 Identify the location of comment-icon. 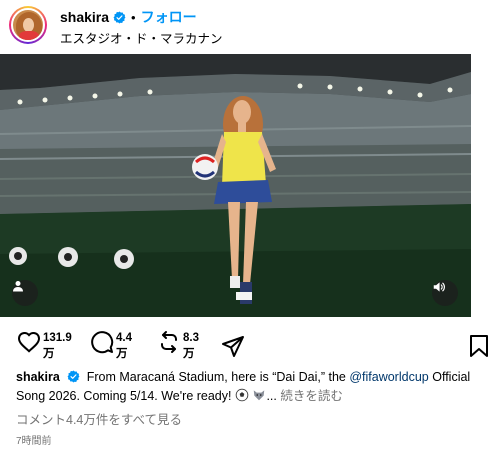
(102, 342).